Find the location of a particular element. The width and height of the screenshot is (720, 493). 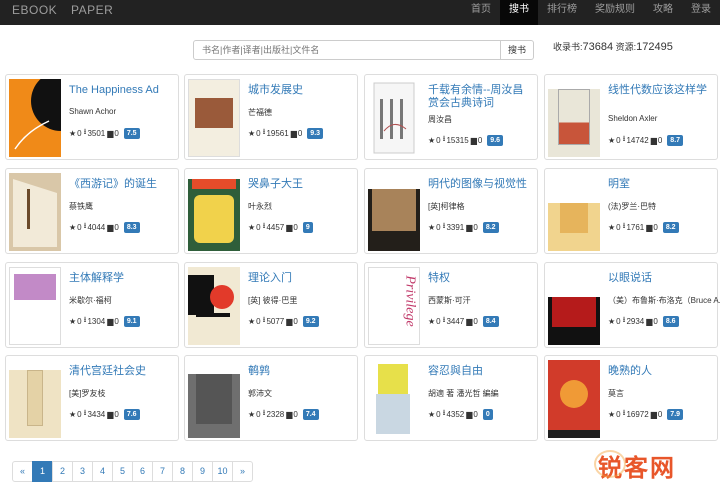

book-meta: ★ 0 ⭳ 3447 ▆ 0 8.4 is located at coordinates (463, 321).